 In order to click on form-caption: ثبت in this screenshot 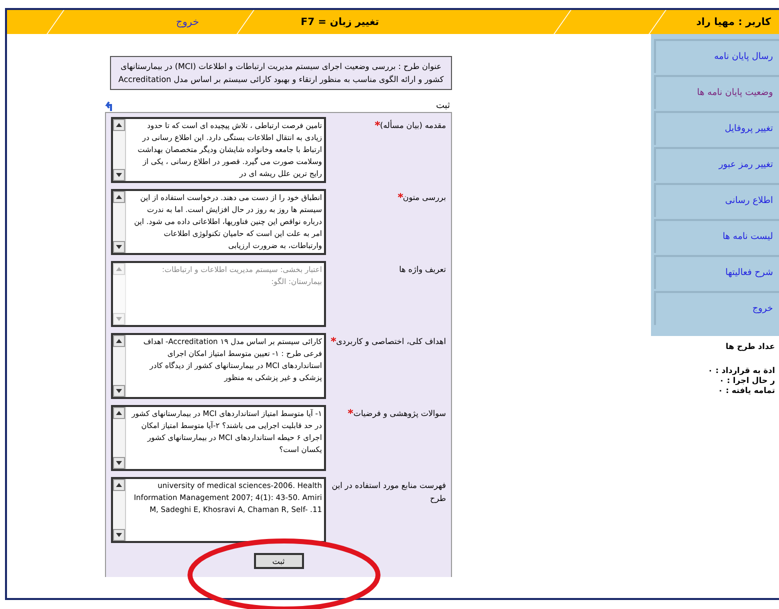, I will do `click(443, 106)`.